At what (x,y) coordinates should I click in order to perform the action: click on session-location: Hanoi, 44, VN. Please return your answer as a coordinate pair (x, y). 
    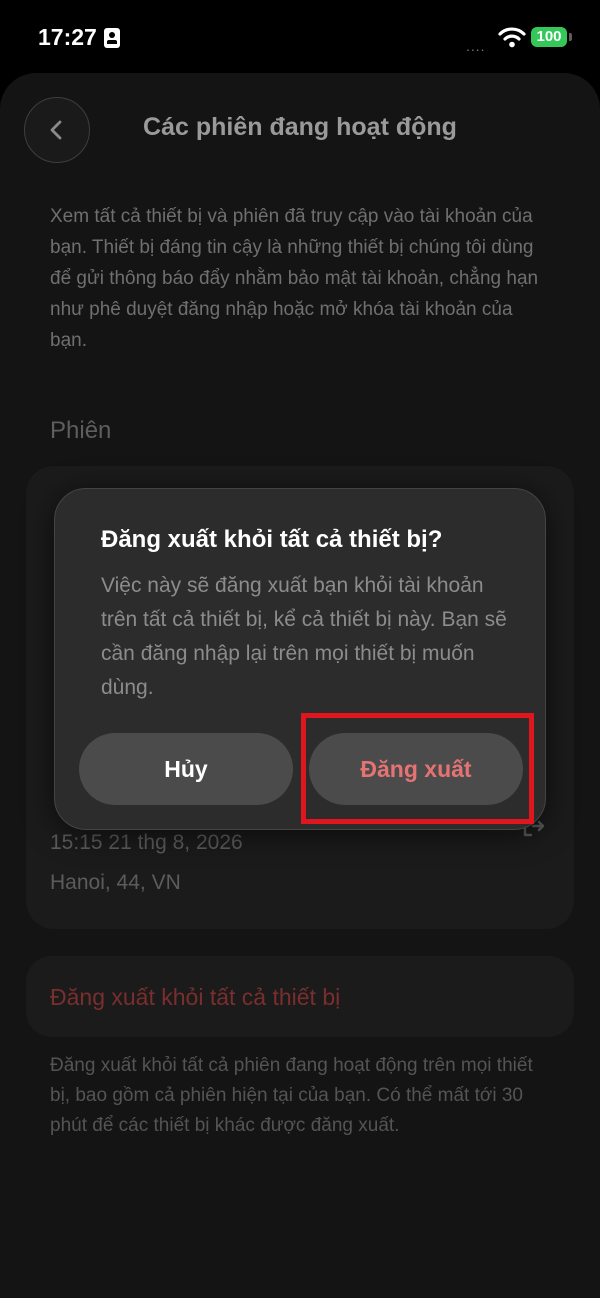
    Looking at the image, I should click on (115, 882).